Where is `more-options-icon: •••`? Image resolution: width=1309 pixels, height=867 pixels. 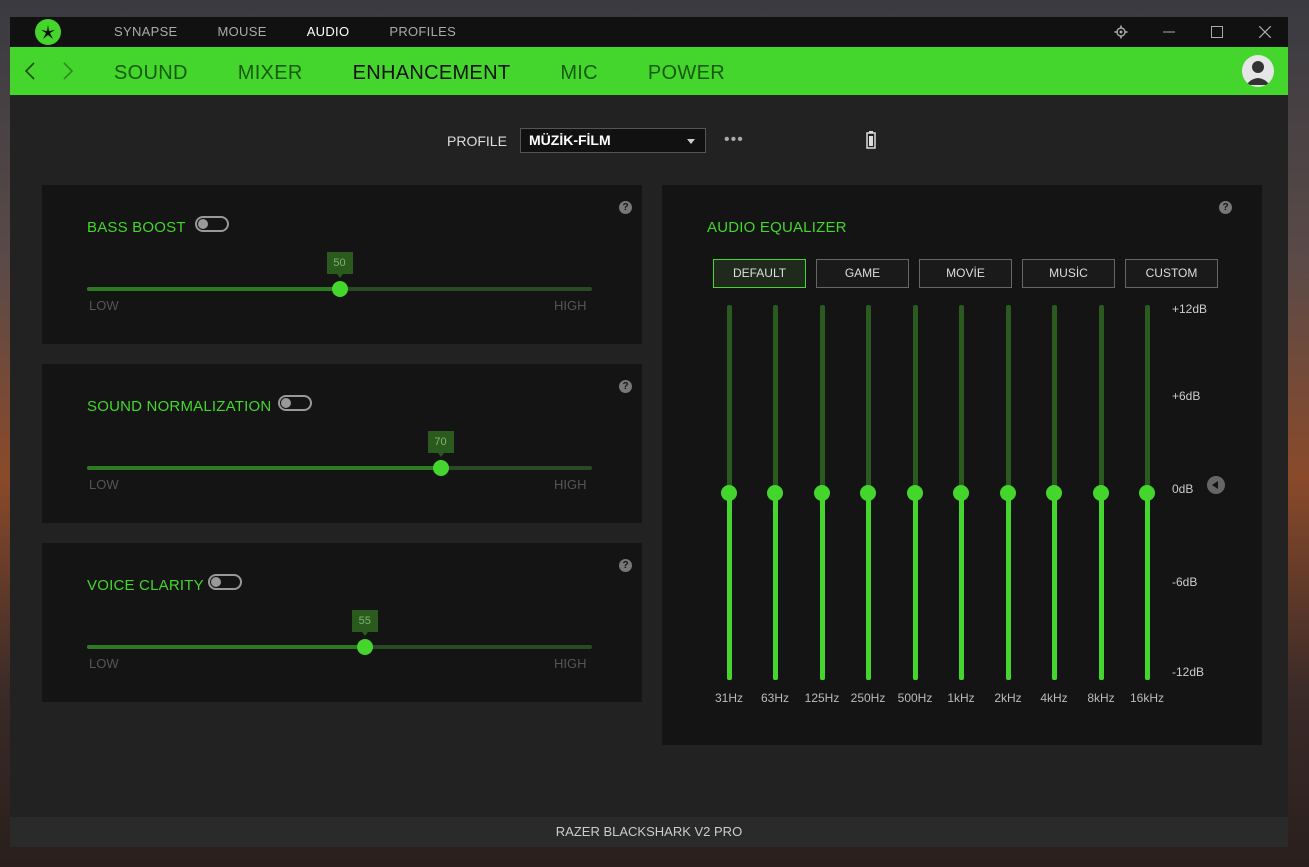
more-options-icon: ••• is located at coordinates (734, 140).